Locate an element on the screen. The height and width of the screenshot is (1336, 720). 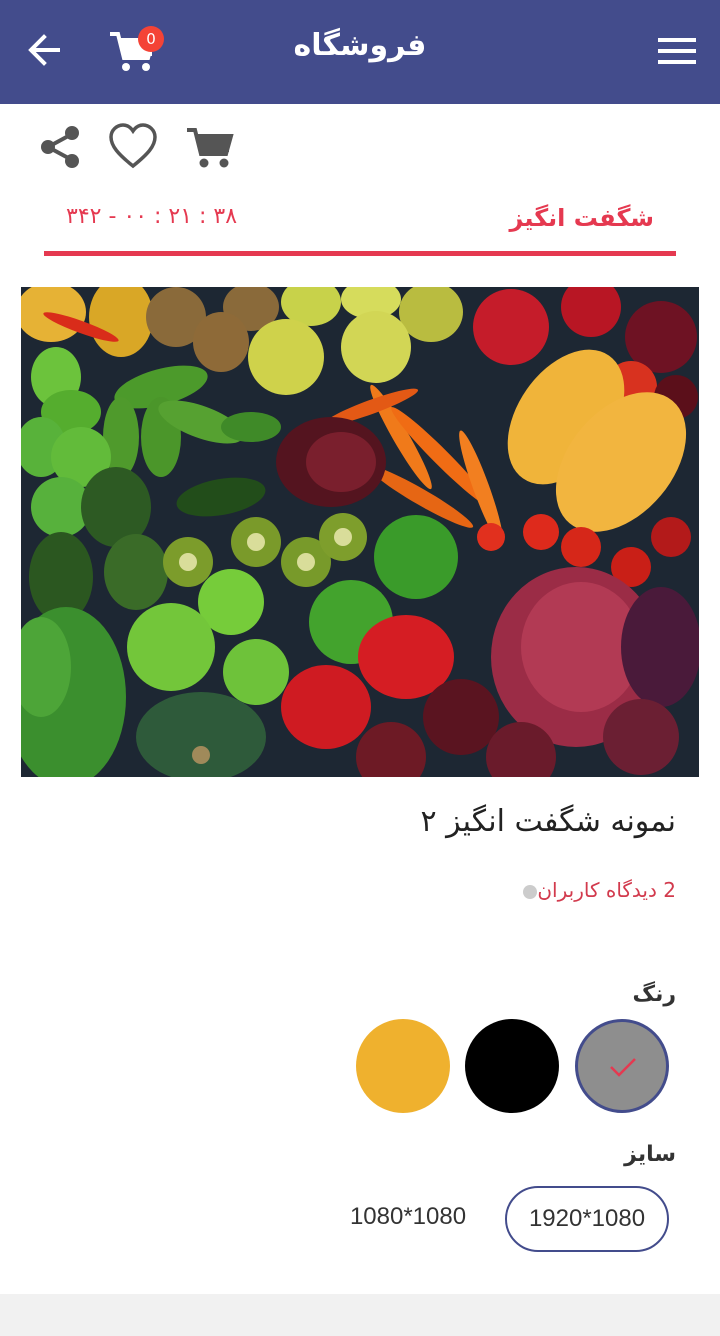
color-swatch-yellow is located at coordinates (403, 1066).